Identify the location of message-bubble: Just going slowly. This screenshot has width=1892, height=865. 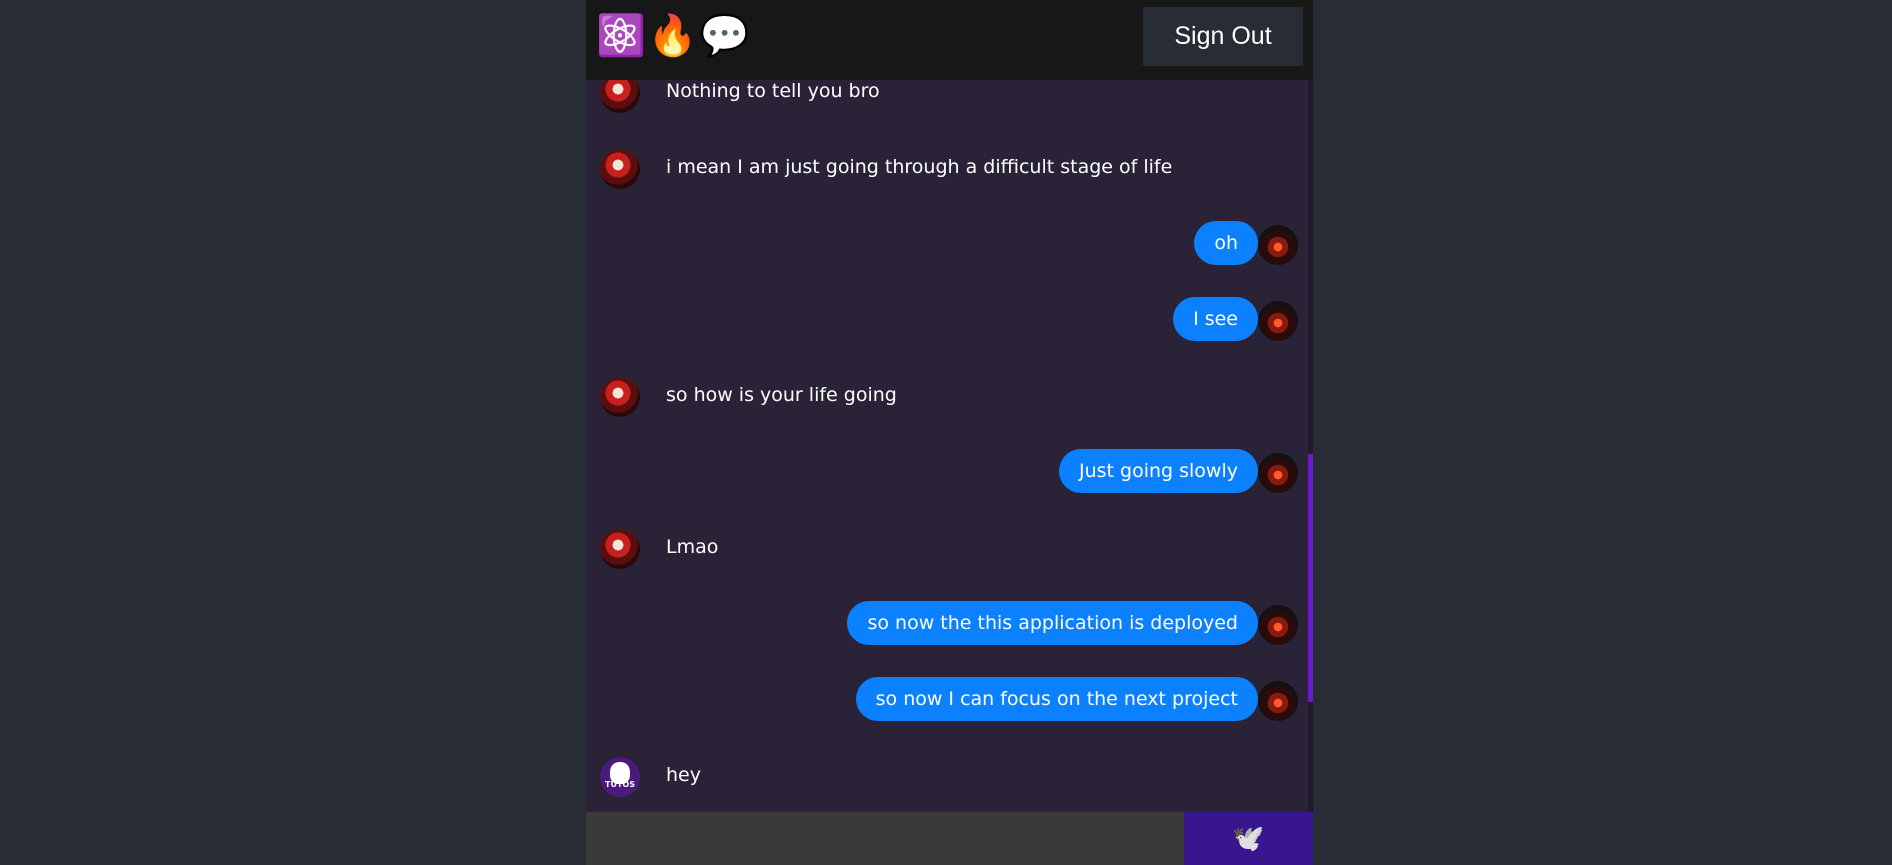
(1158, 471).